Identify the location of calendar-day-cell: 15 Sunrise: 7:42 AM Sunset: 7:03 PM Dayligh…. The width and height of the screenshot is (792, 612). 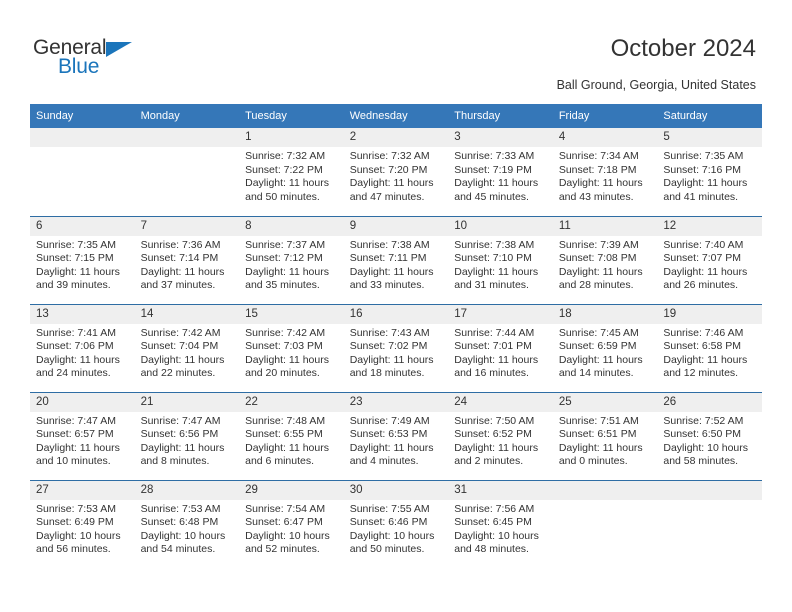
(291, 347).